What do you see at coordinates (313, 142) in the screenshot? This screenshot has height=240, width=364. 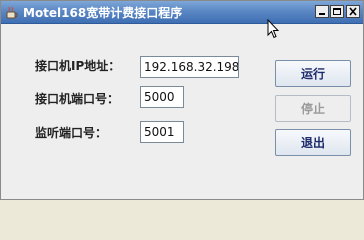 I see `exit-button: 退出` at bounding box center [313, 142].